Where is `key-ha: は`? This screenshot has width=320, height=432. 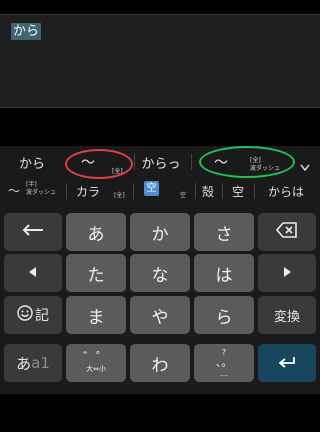 key-ha: は is located at coordinates (224, 273).